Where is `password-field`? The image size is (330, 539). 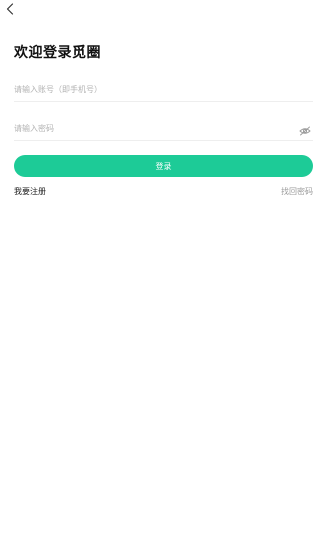
password-field is located at coordinates (163, 128).